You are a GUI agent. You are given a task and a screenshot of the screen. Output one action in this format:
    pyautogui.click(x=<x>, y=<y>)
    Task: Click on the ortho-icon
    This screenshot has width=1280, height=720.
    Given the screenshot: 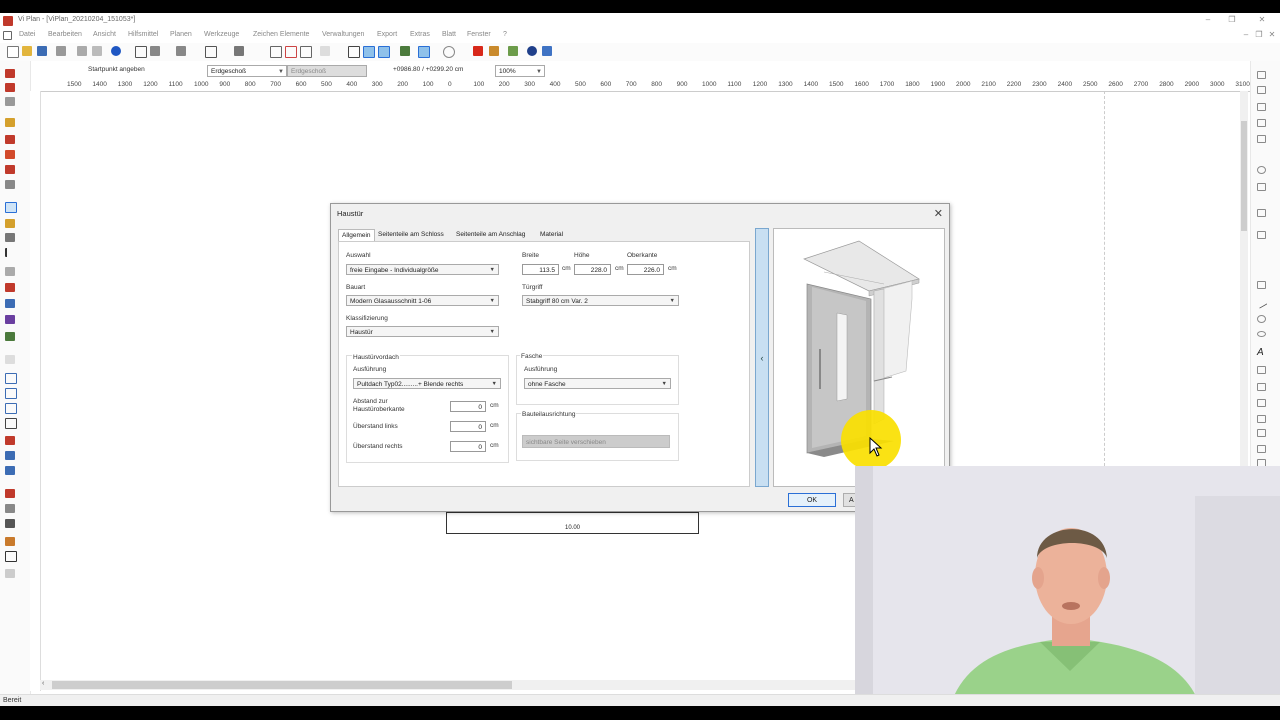 What is the action you would take?
    pyautogui.click(x=384, y=52)
    